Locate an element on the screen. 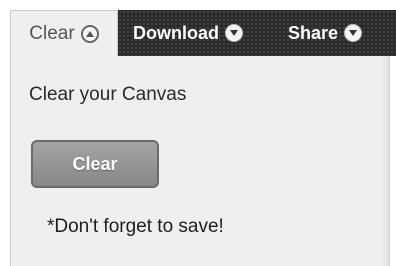 The image size is (396, 266). tab-share: Share is located at coordinates (325, 33).